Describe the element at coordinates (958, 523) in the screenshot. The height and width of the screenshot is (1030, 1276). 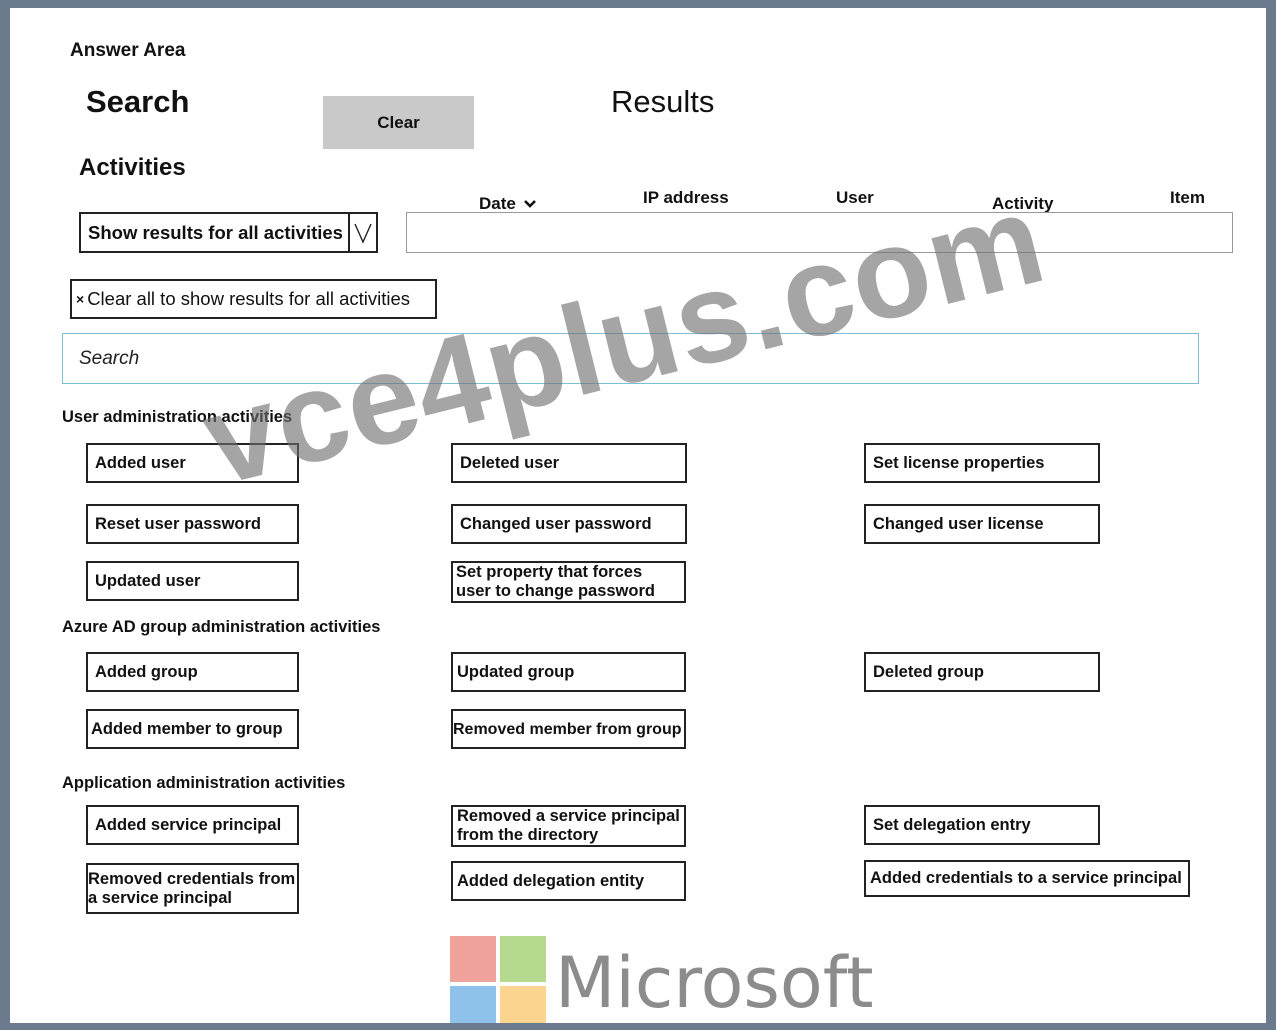
I see `activity-option-label: Changed user license` at that location.